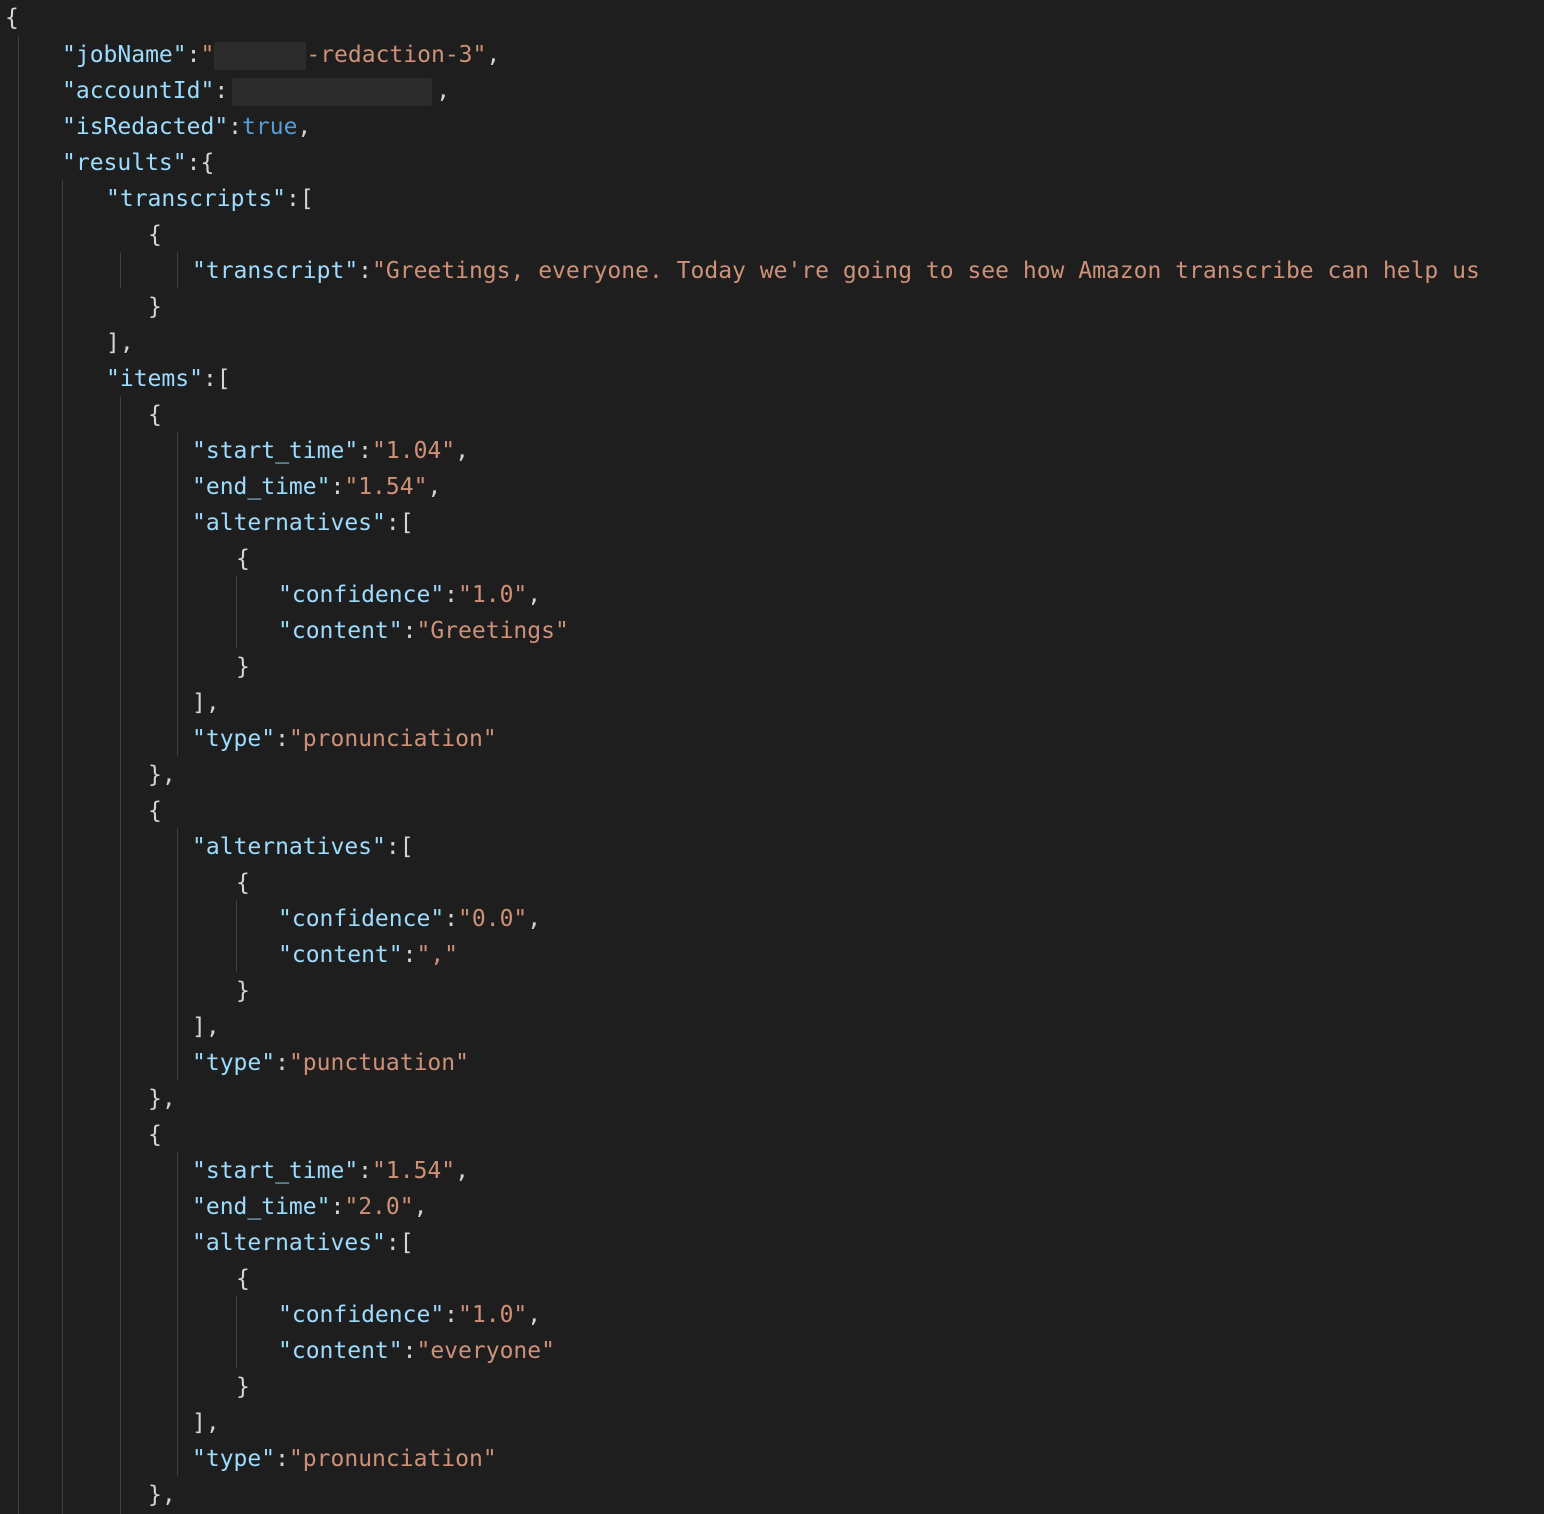 The height and width of the screenshot is (1514, 1544). I want to click on content-value: "everyone", so click(485, 1351).